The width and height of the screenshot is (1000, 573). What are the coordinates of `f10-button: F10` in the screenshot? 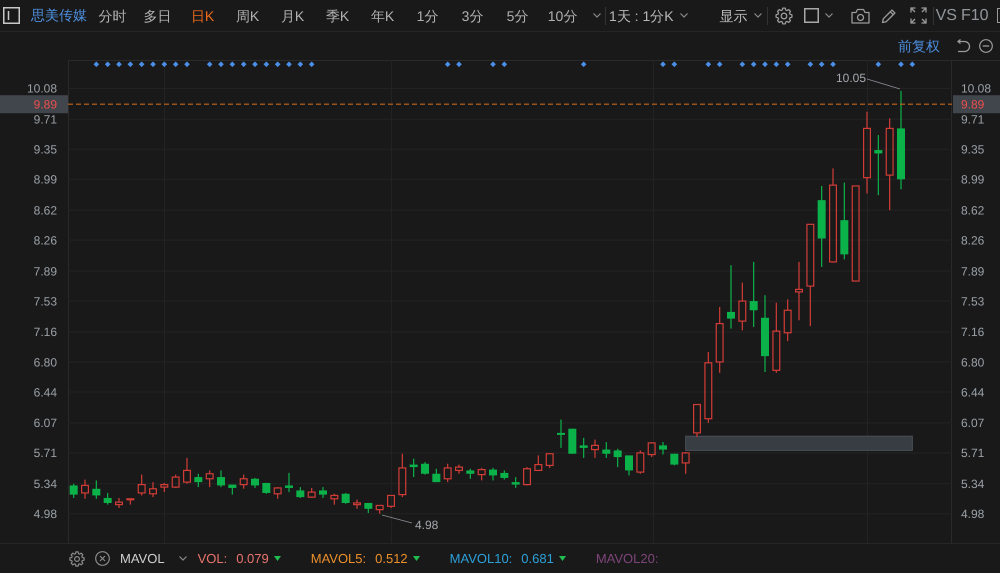 It's located at (974, 16).